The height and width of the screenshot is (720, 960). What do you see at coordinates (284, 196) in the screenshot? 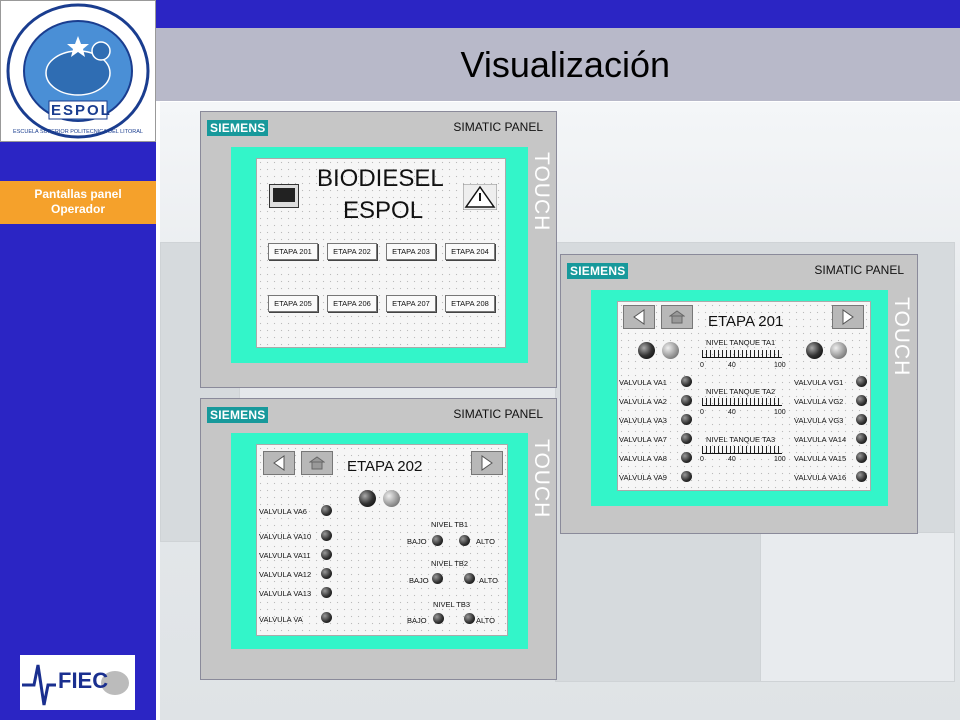
I see `computer-icon` at bounding box center [284, 196].